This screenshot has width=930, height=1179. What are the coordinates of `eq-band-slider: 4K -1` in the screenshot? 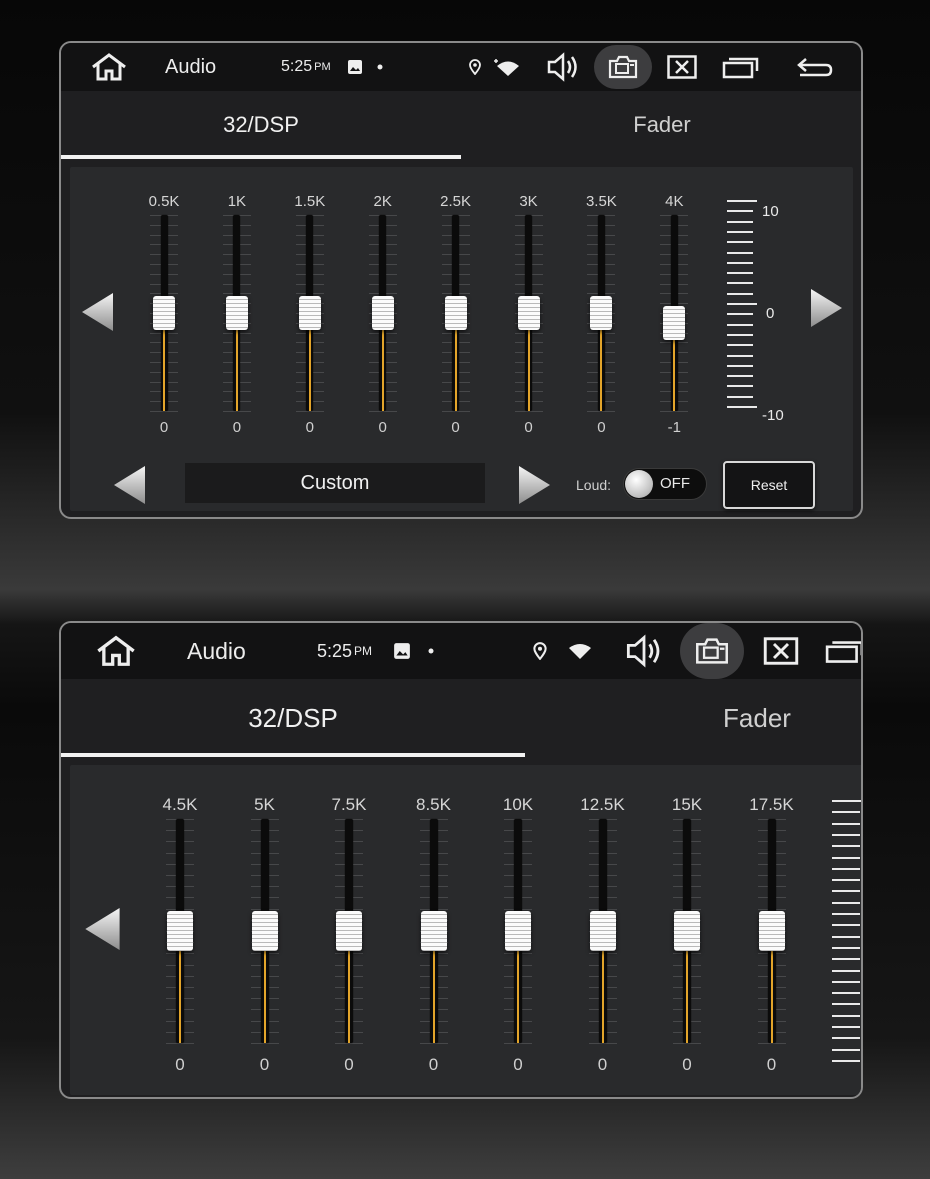 It's located at (674, 312).